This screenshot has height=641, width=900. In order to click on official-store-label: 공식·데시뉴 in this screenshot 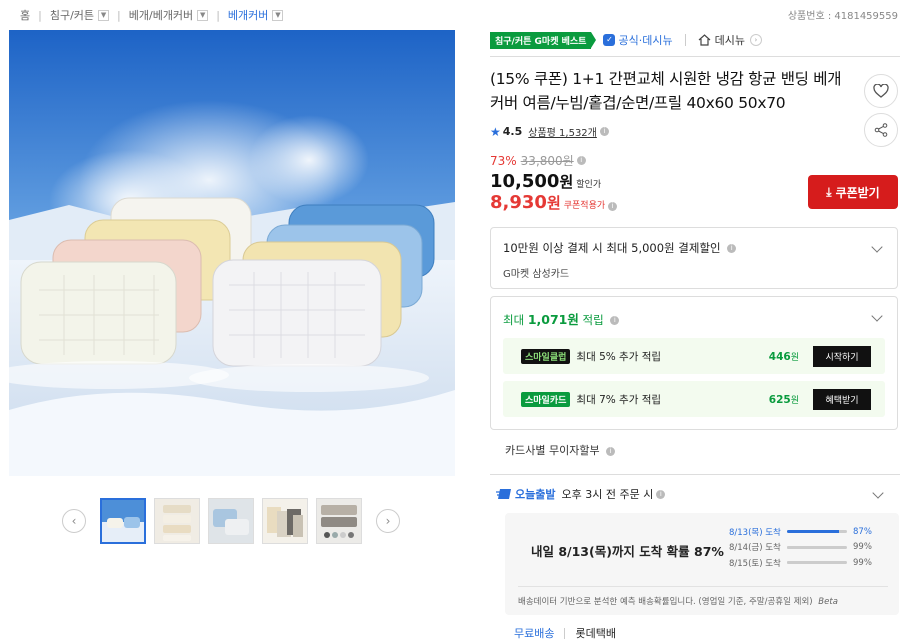, I will do `click(645, 40)`.